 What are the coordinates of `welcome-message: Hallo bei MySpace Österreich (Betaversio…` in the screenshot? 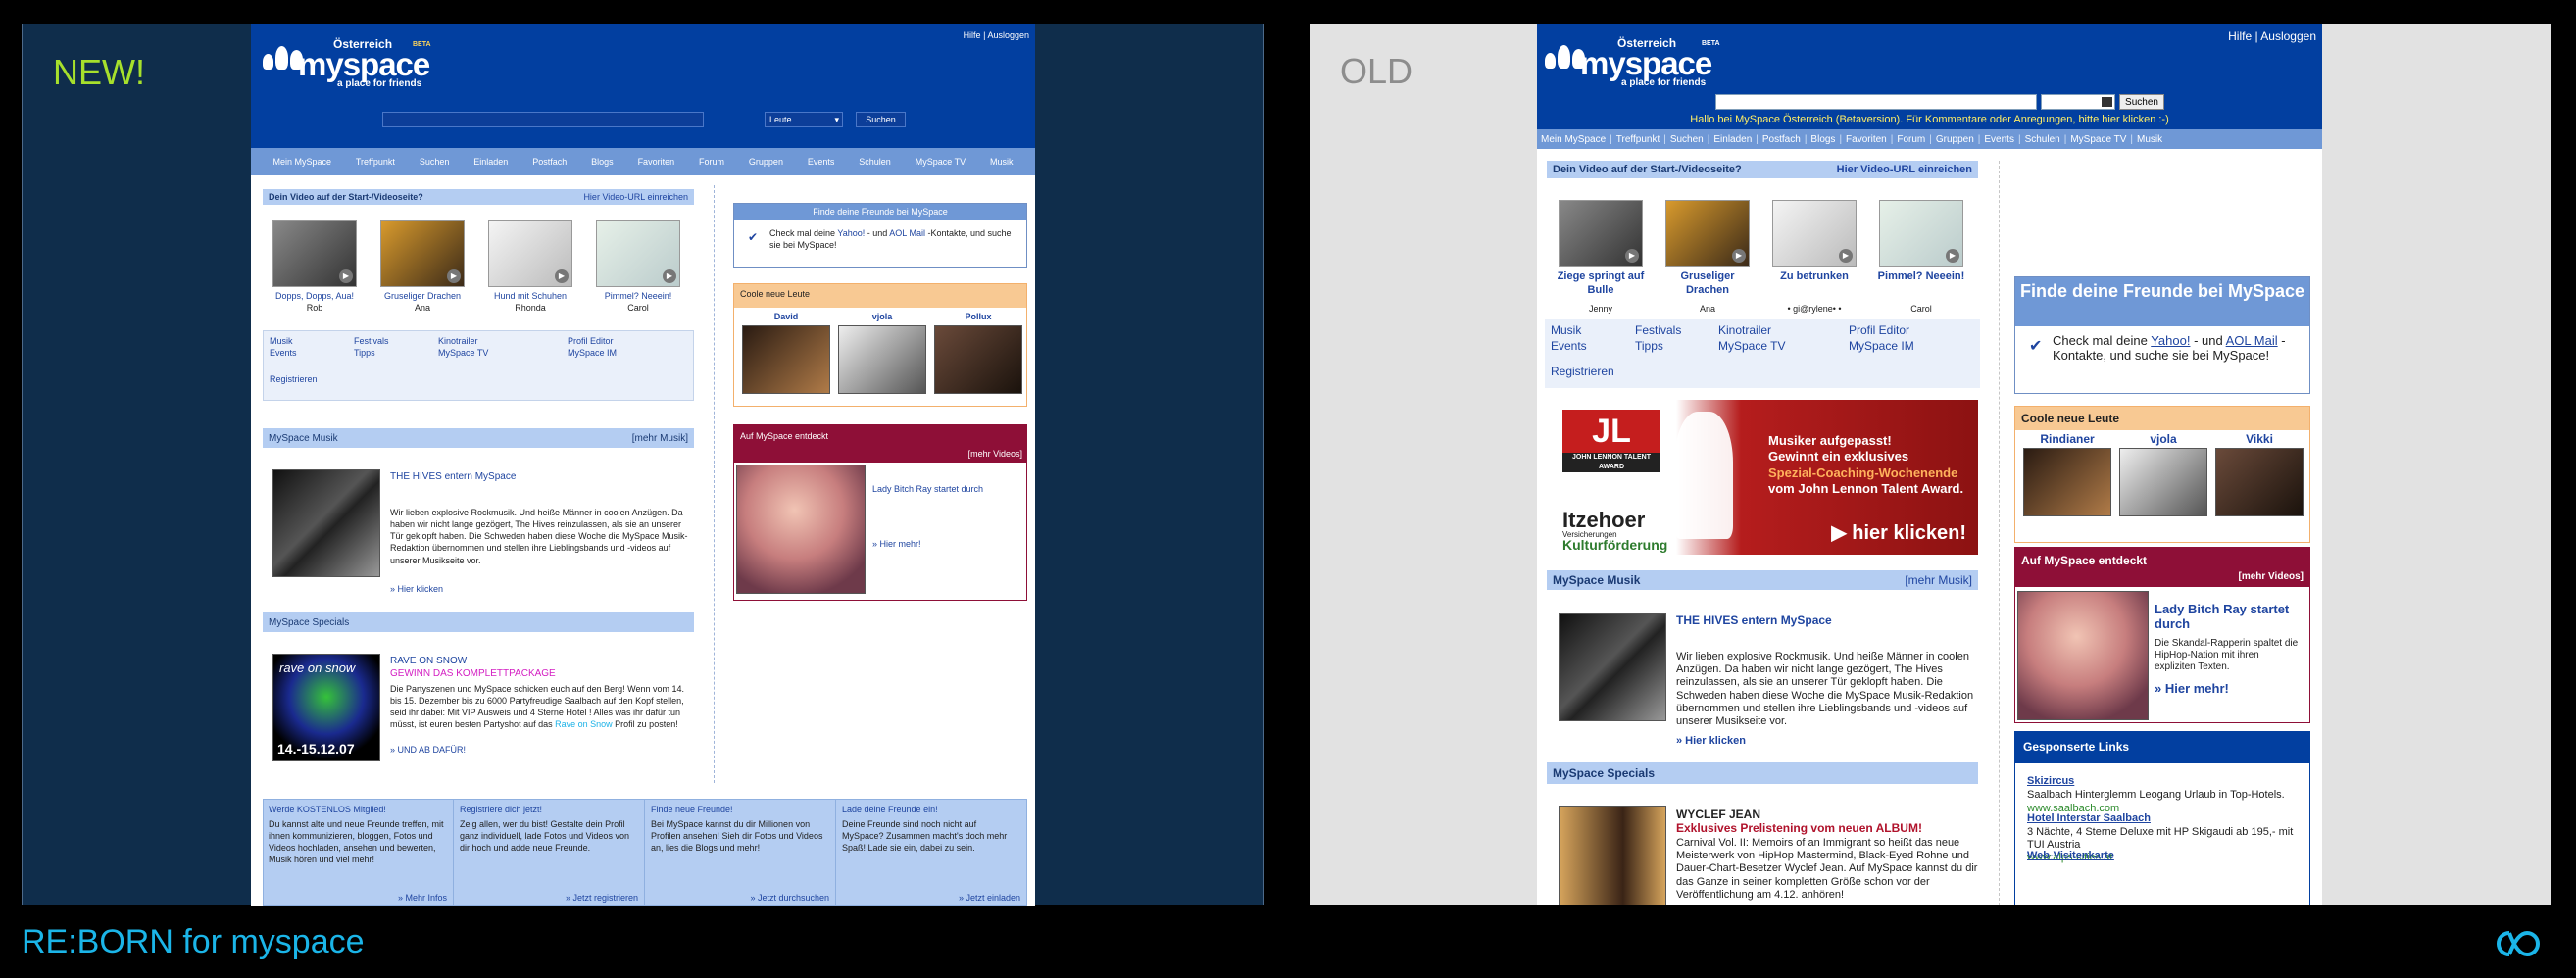 It's located at (1929, 119).